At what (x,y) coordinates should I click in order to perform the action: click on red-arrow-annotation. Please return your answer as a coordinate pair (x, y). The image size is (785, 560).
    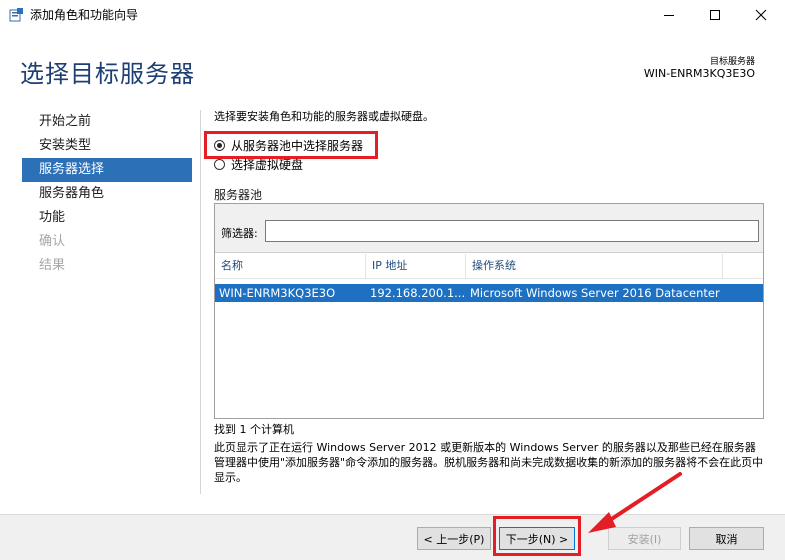
    Looking at the image, I should click on (635, 502).